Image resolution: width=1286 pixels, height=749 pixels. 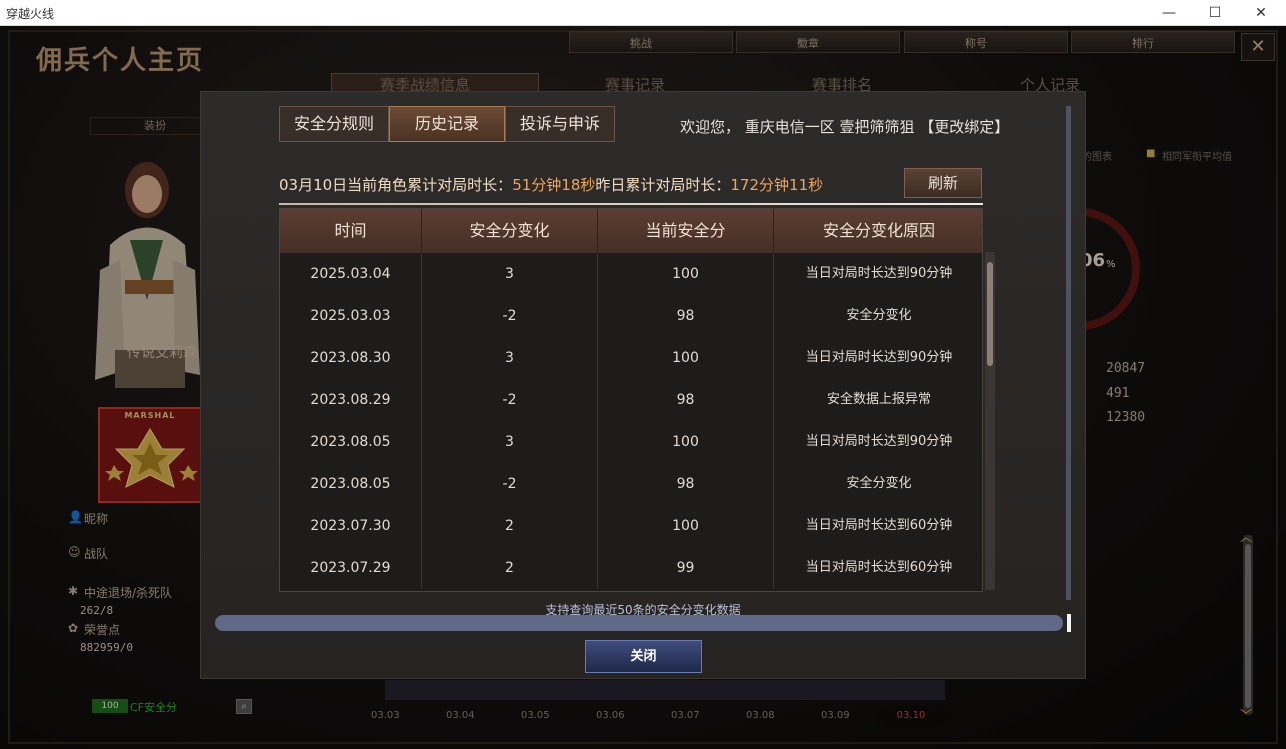 I want to click on table-row: 2023.07.30 2 100 当日对局时长达到60分钟, so click(x=631, y=526).